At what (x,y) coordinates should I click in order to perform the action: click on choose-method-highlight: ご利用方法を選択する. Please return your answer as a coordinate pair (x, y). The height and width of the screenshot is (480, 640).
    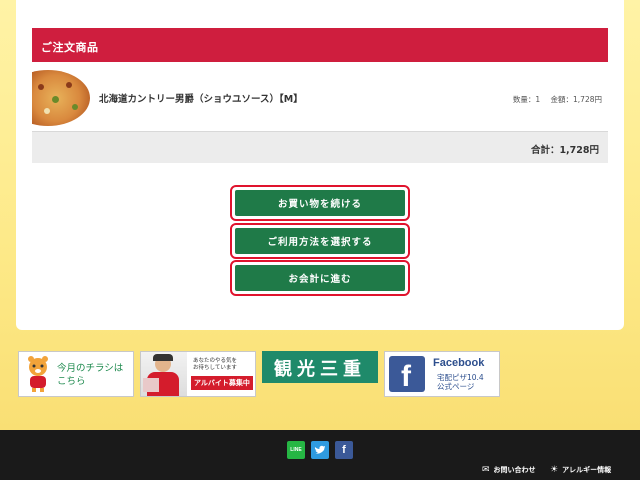
    Looking at the image, I should click on (320, 241).